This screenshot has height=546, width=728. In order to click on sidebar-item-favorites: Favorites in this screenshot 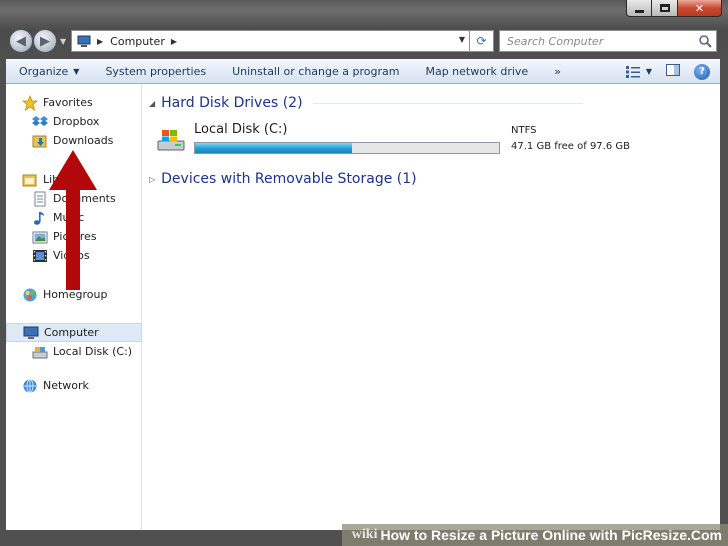, I will do `click(74, 102)`.